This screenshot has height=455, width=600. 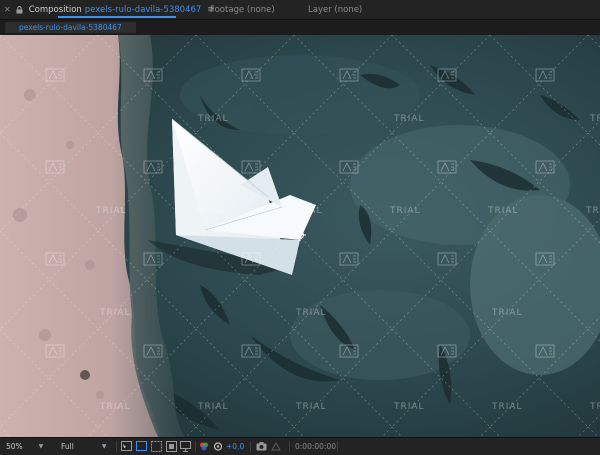 What do you see at coordinates (235, 446) in the screenshot?
I see `exposure-value: +0,0` at bounding box center [235, 446].